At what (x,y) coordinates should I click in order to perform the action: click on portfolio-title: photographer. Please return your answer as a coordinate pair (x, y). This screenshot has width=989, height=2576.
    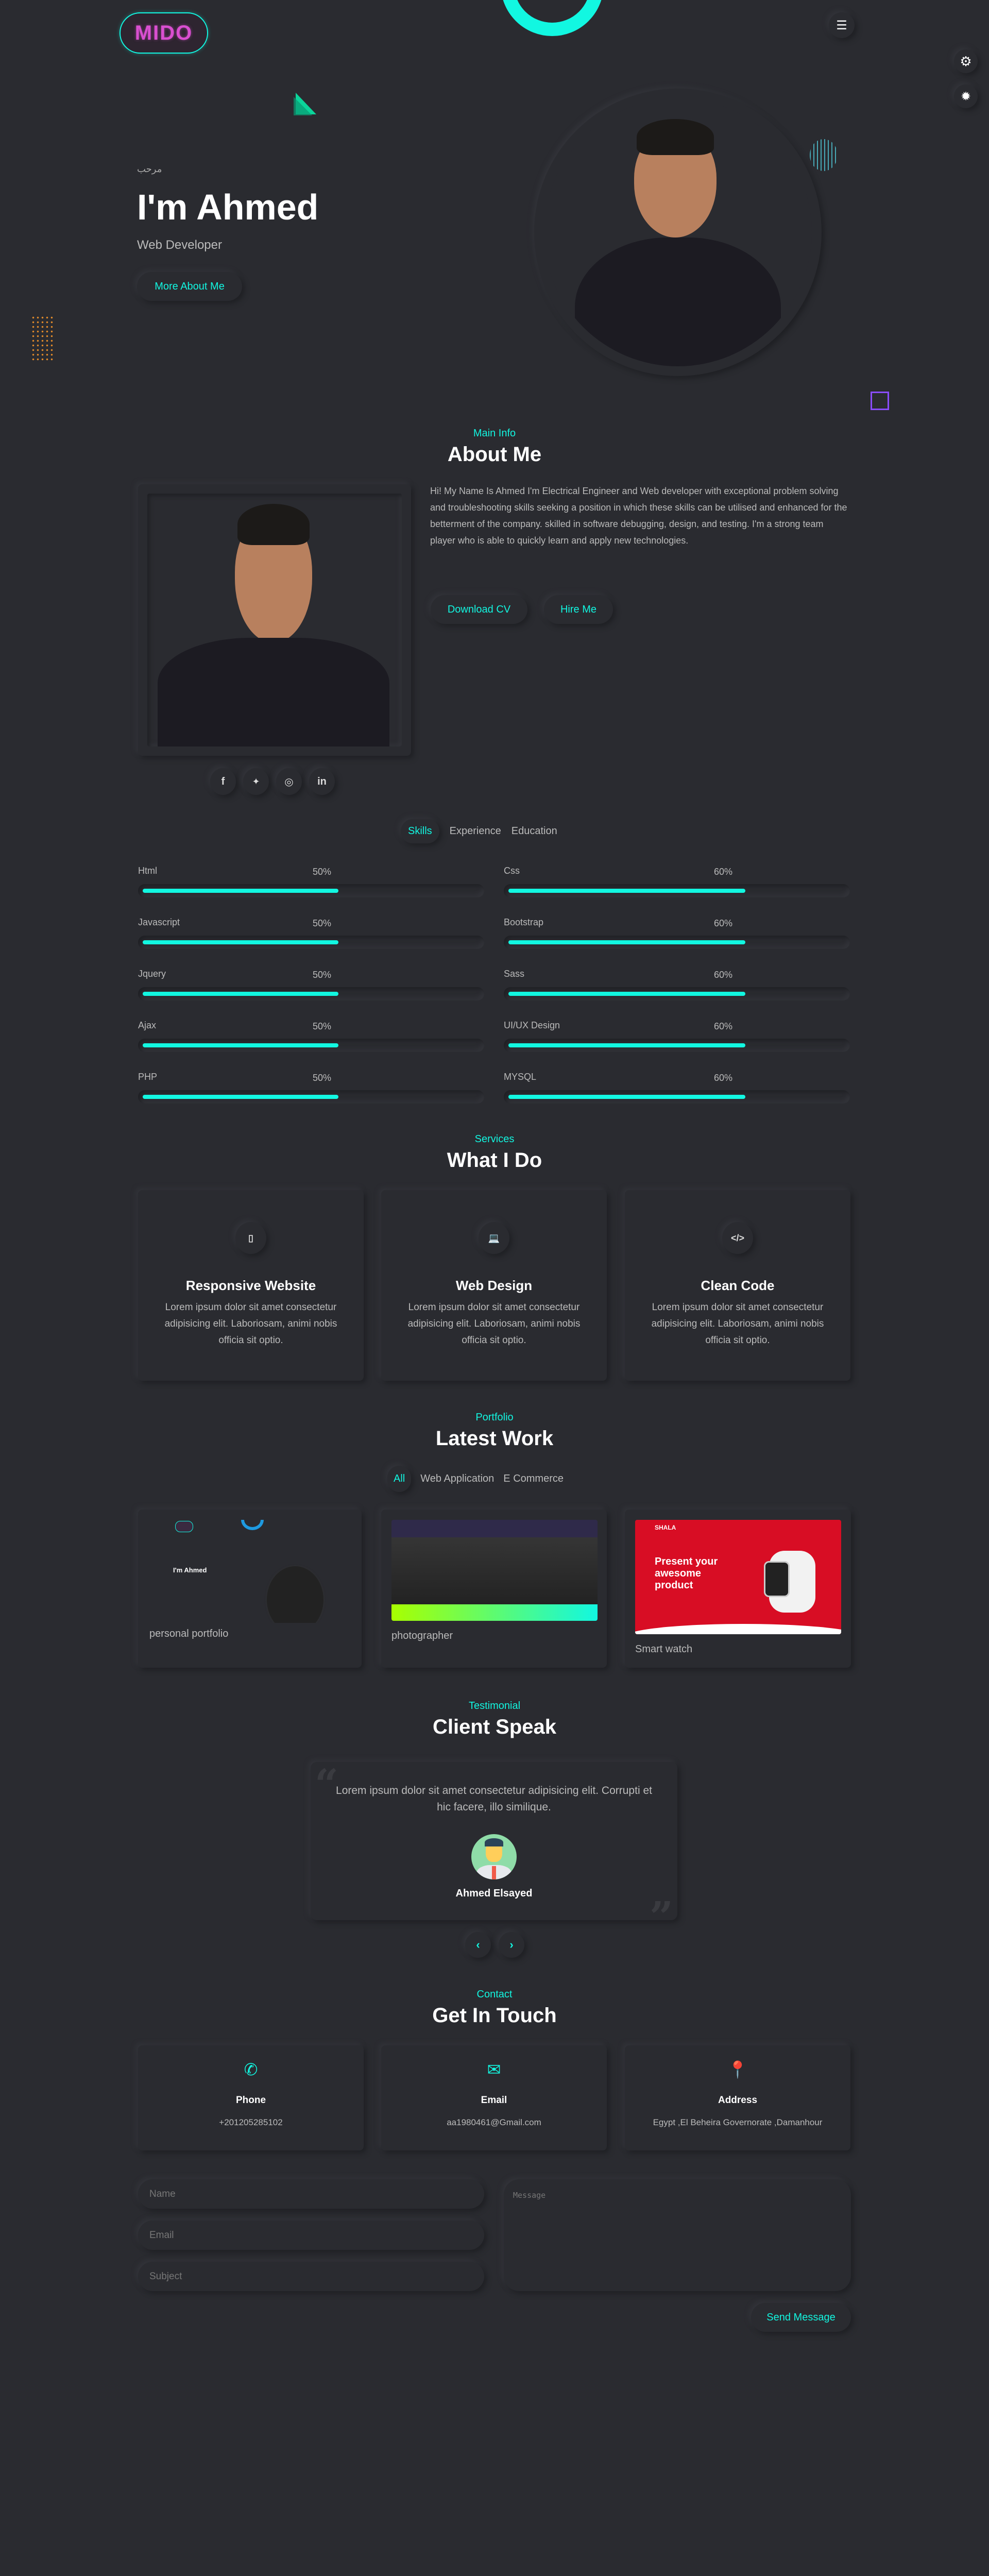
    Looking at the image, I should click on (422, 1635).